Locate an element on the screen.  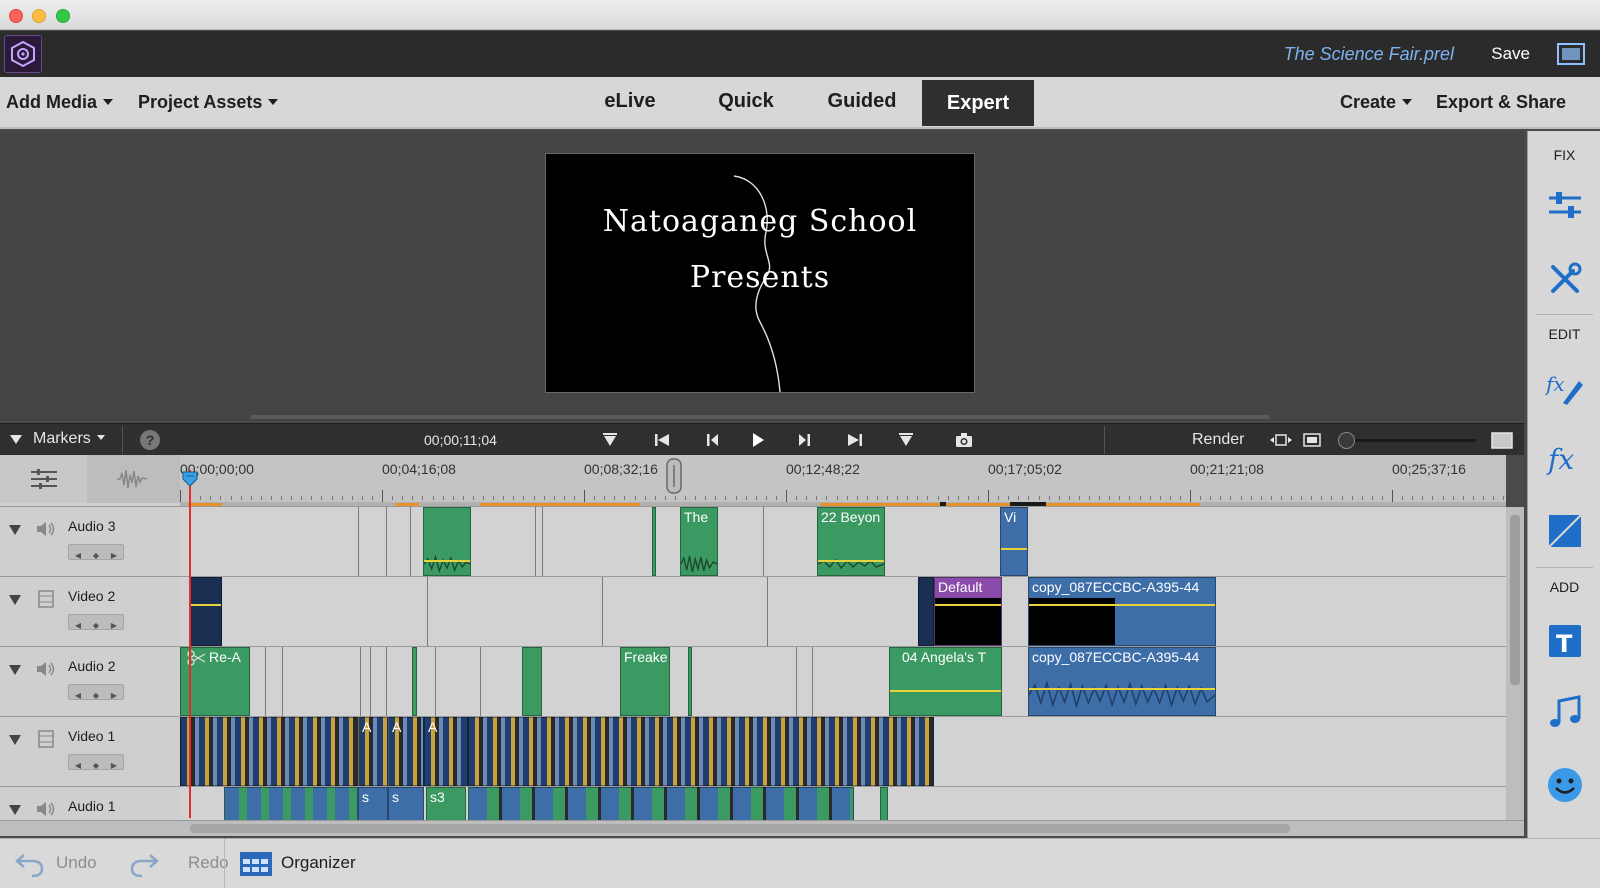
step-back-icon is located at coordinates (712, 440).